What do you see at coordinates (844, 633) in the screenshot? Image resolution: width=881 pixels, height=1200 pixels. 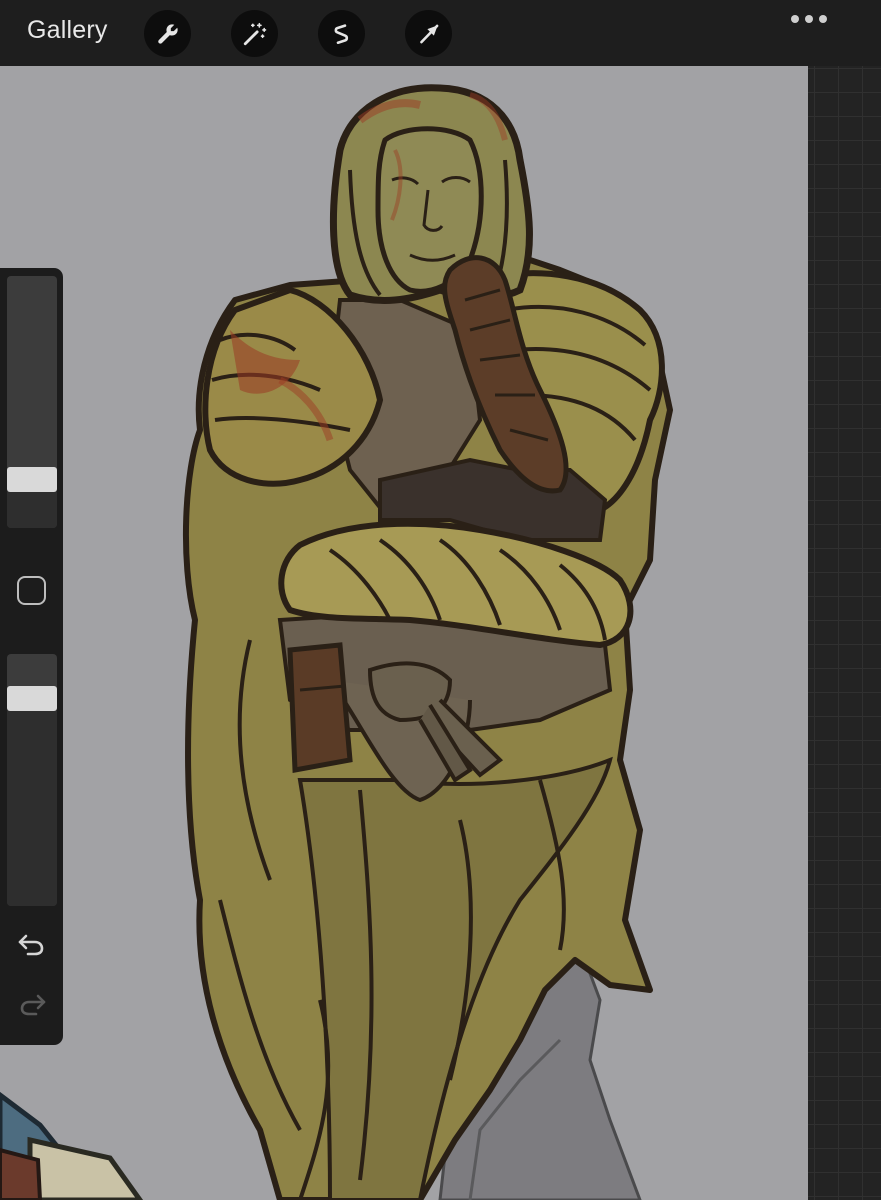 I see `workspace-grid` at bounding box center [844, 633].